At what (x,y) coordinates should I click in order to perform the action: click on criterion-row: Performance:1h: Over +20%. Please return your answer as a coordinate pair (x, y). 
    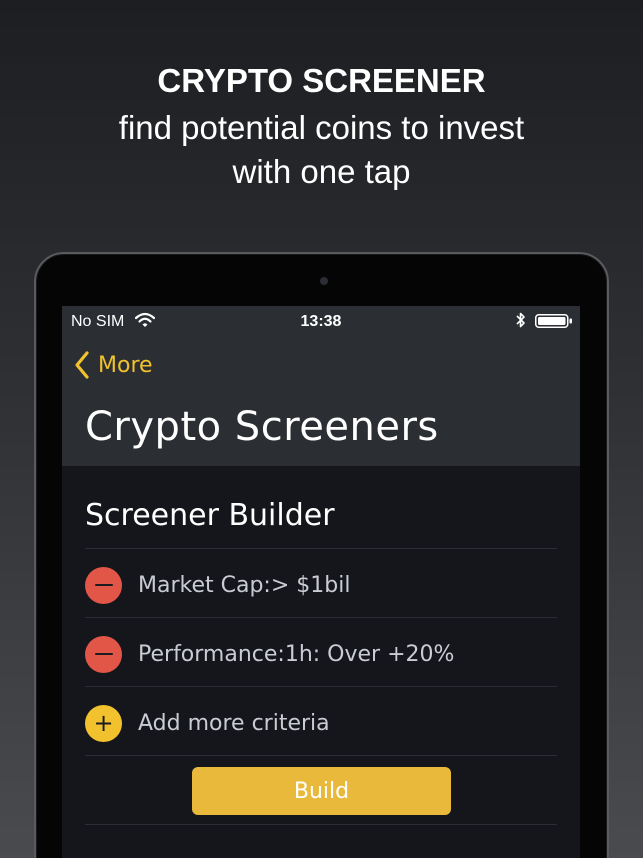
    Looking at the image, I should click on (321, 654).